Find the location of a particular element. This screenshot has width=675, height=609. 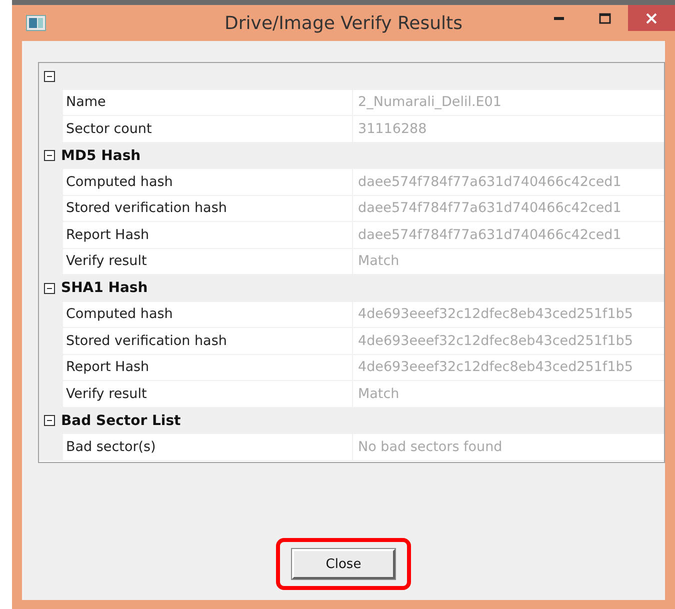

property-value: 2_Numarali_Delil.E01 is located at coordinates (429, 102).